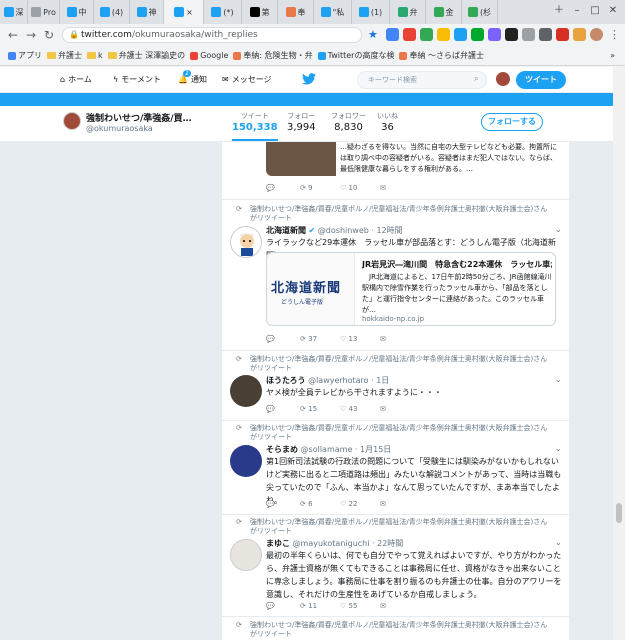  Describe the element at coordinates (72, 121) in the screenshot. I see `profile-avatar` at that location.